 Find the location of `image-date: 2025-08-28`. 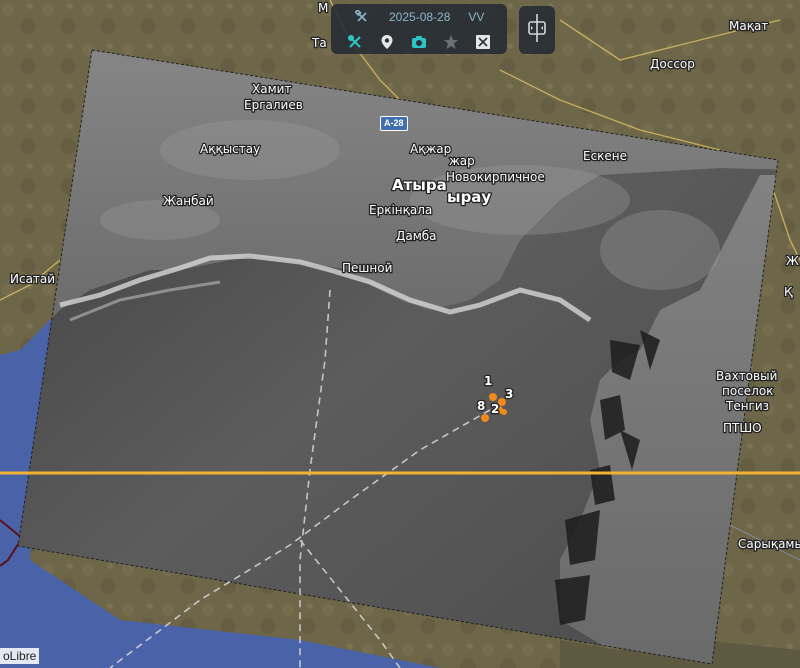

image-date: 2025-08-28 is located at coordinates (420, 17).